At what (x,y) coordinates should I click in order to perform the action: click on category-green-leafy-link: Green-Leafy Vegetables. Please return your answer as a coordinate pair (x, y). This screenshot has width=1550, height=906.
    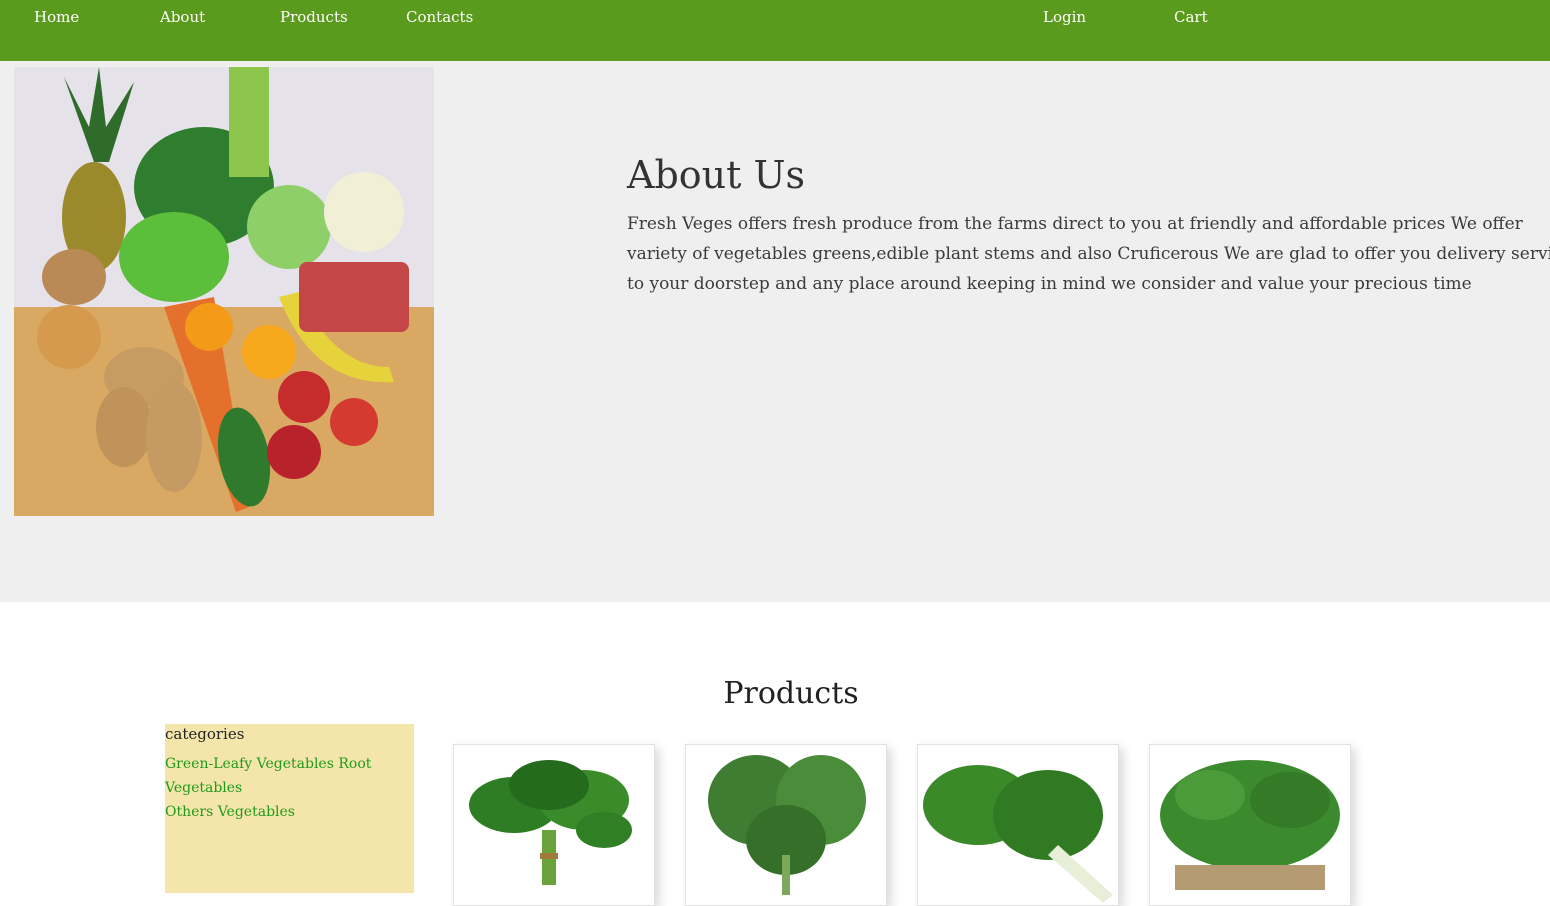
    Looking at the image, I should click on (249, 764).